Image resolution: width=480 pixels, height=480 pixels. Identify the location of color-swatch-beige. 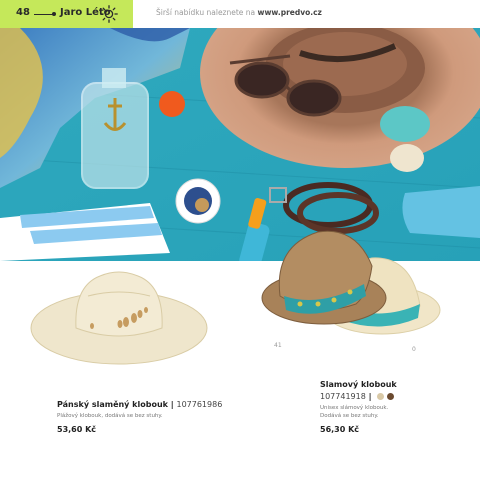
(381, 396).